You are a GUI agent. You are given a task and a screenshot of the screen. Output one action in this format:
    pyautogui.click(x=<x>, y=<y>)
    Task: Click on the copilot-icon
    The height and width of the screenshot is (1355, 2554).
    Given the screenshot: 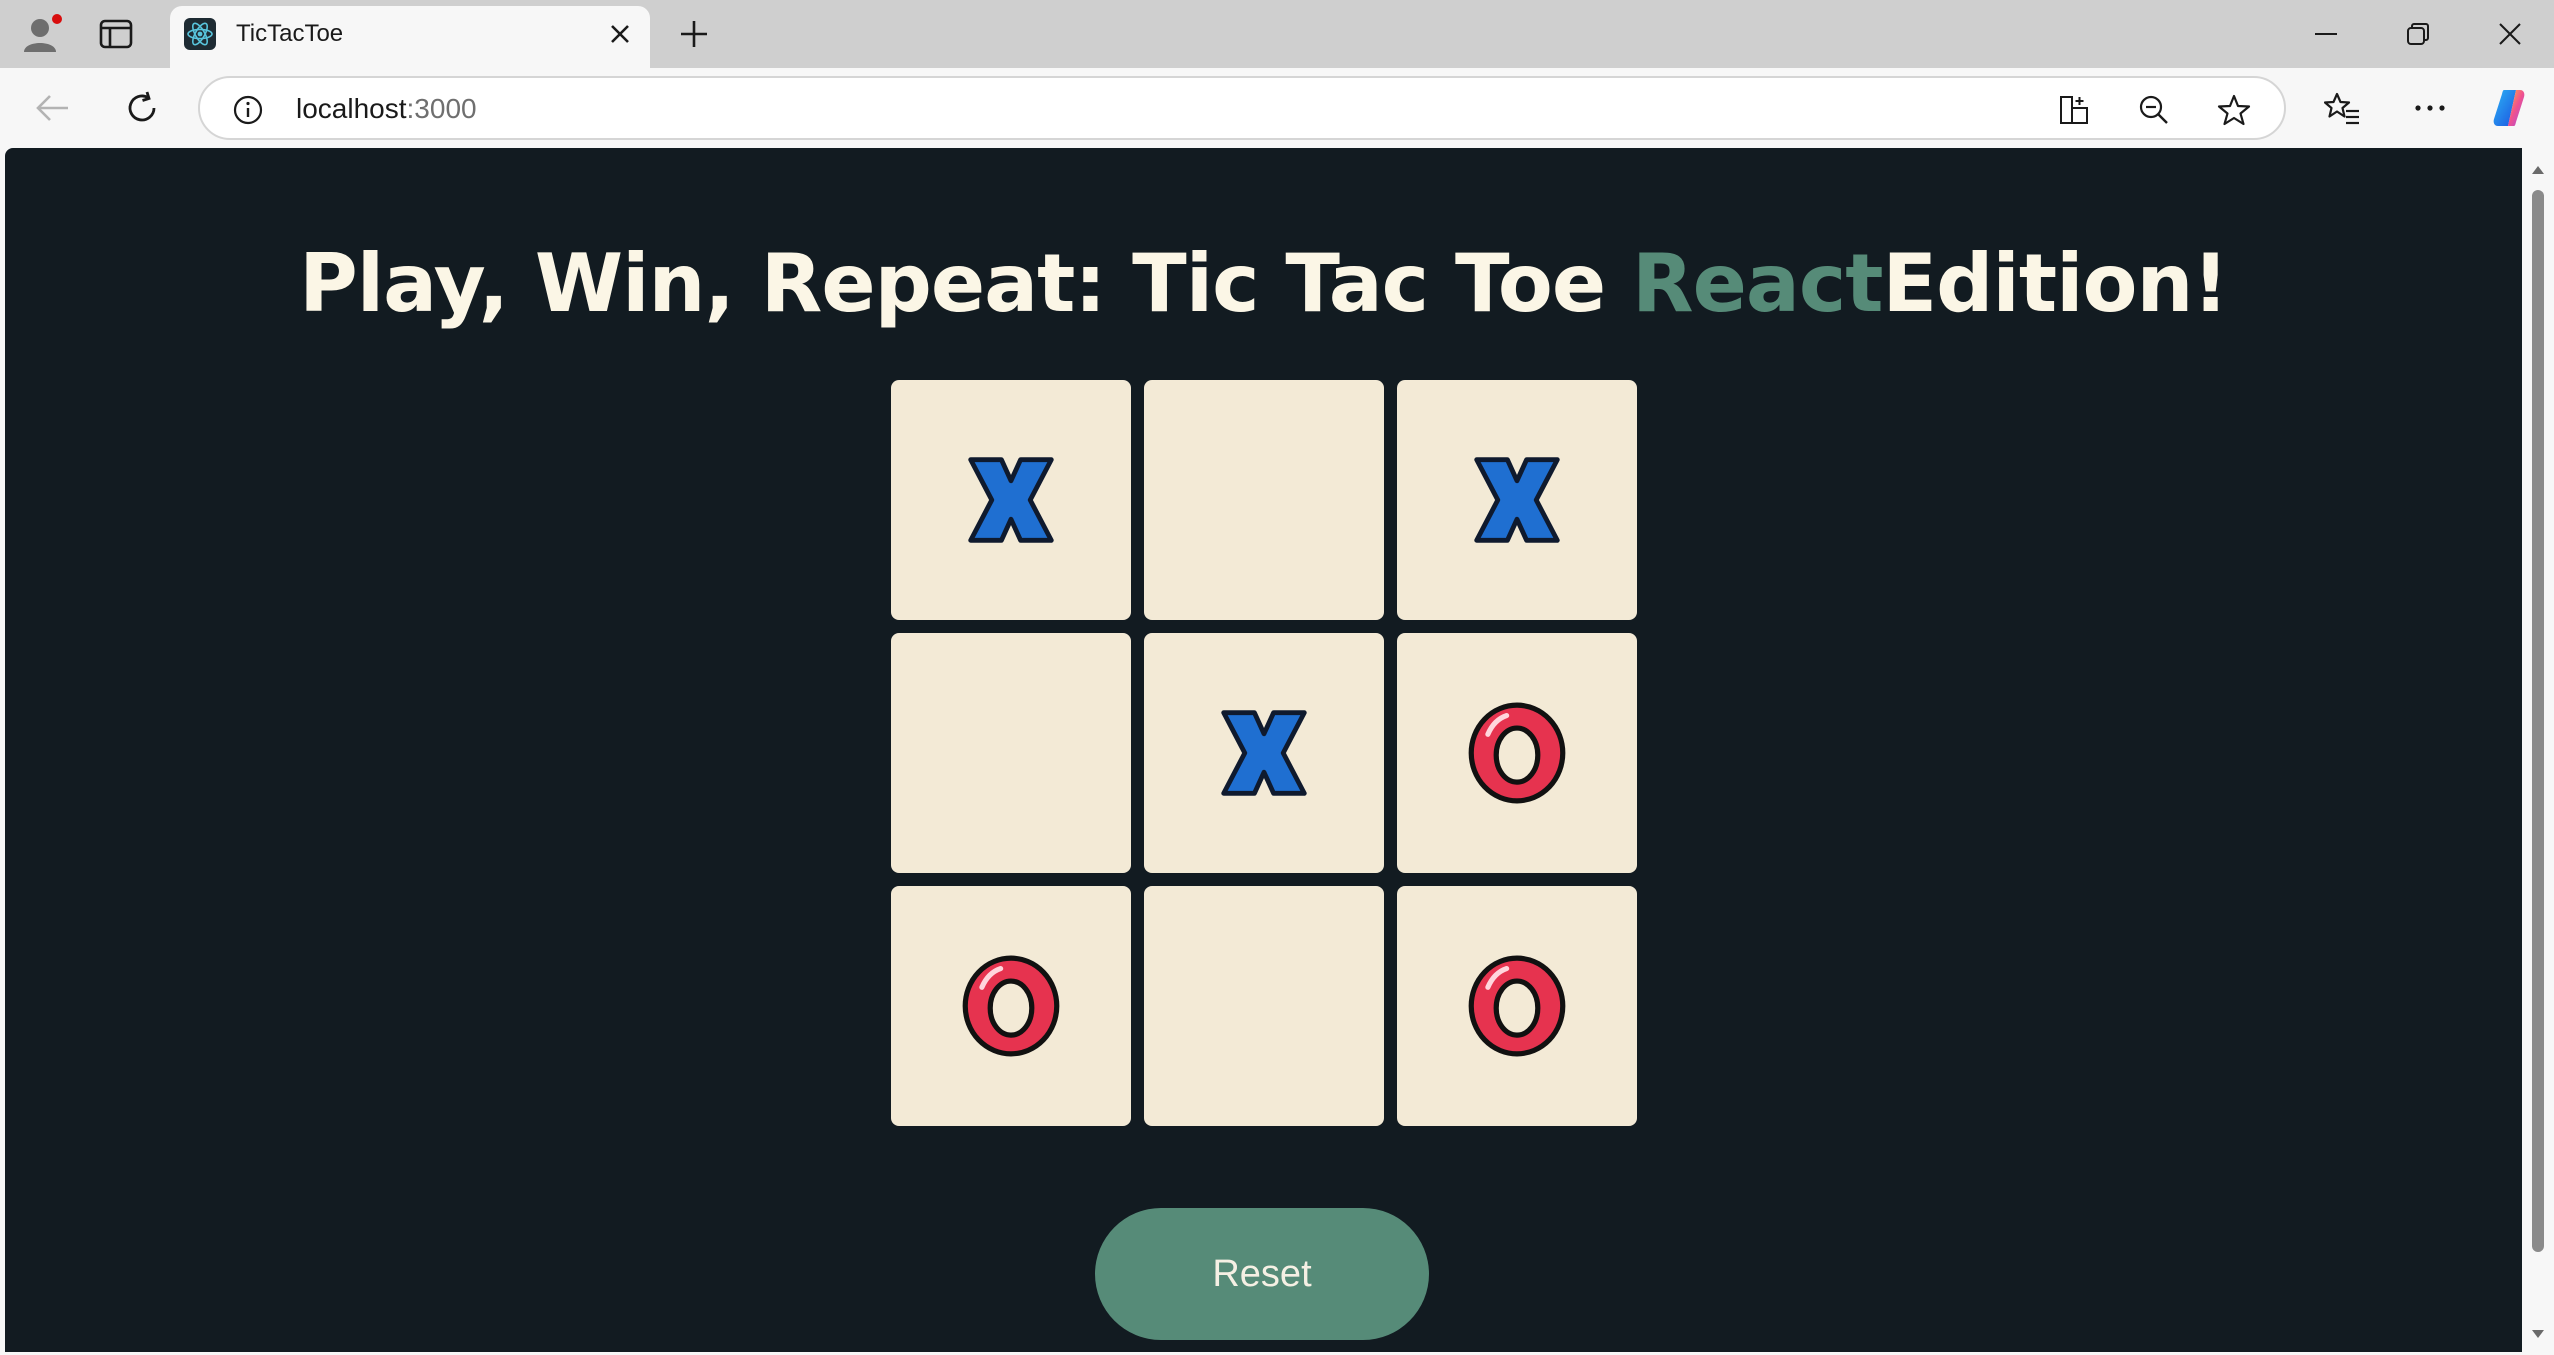 What is the action you would take?
    pyautogui.click(x=2512, y=108)
    